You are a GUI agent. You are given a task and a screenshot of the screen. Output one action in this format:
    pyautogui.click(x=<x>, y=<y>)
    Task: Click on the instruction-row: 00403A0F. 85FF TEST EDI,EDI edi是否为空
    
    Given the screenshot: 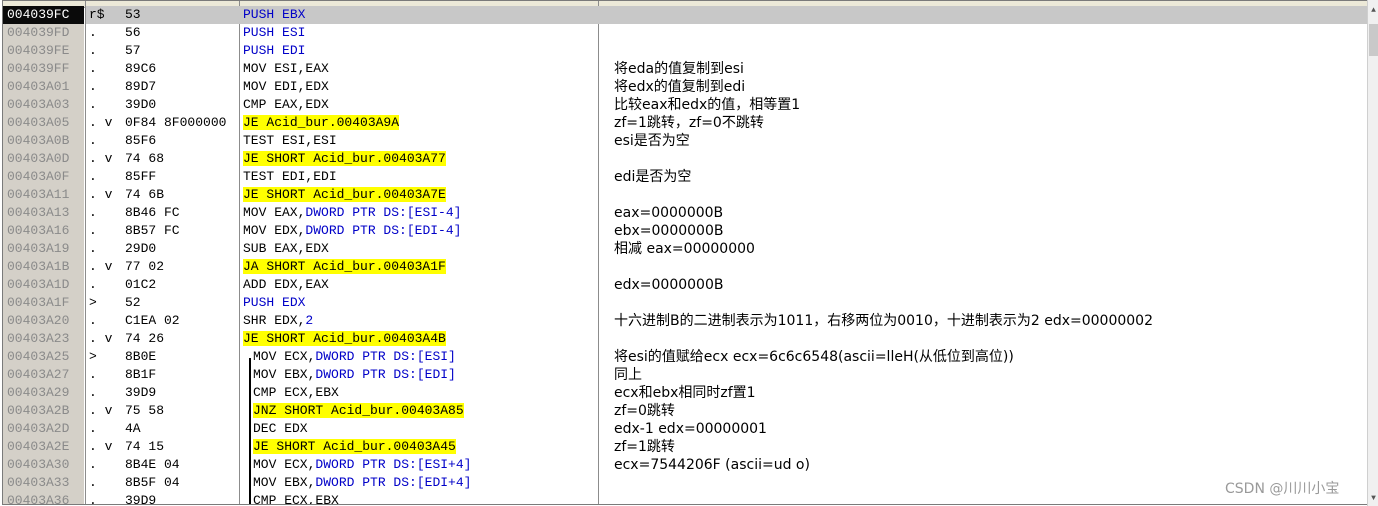 What is the action you would take?
    pyautogui.click(x=685, y=177)
    